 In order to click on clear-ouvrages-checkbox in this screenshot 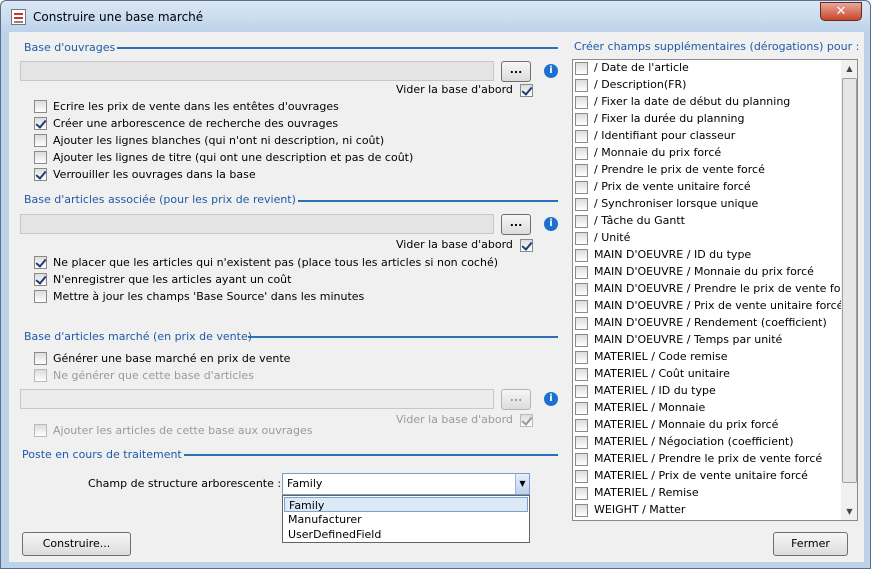, I will do `click(526, 90)`.